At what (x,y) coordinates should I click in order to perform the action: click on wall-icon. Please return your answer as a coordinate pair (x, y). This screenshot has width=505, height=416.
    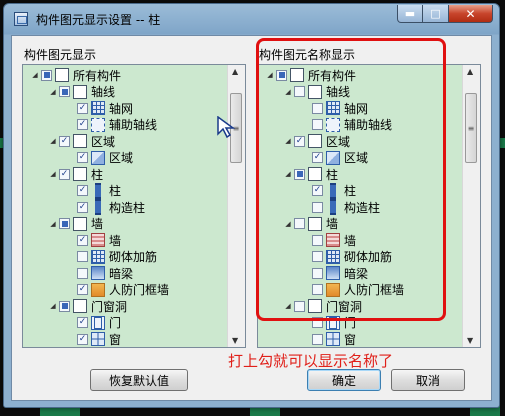
    Looking at the image, I should click on (98, 240).